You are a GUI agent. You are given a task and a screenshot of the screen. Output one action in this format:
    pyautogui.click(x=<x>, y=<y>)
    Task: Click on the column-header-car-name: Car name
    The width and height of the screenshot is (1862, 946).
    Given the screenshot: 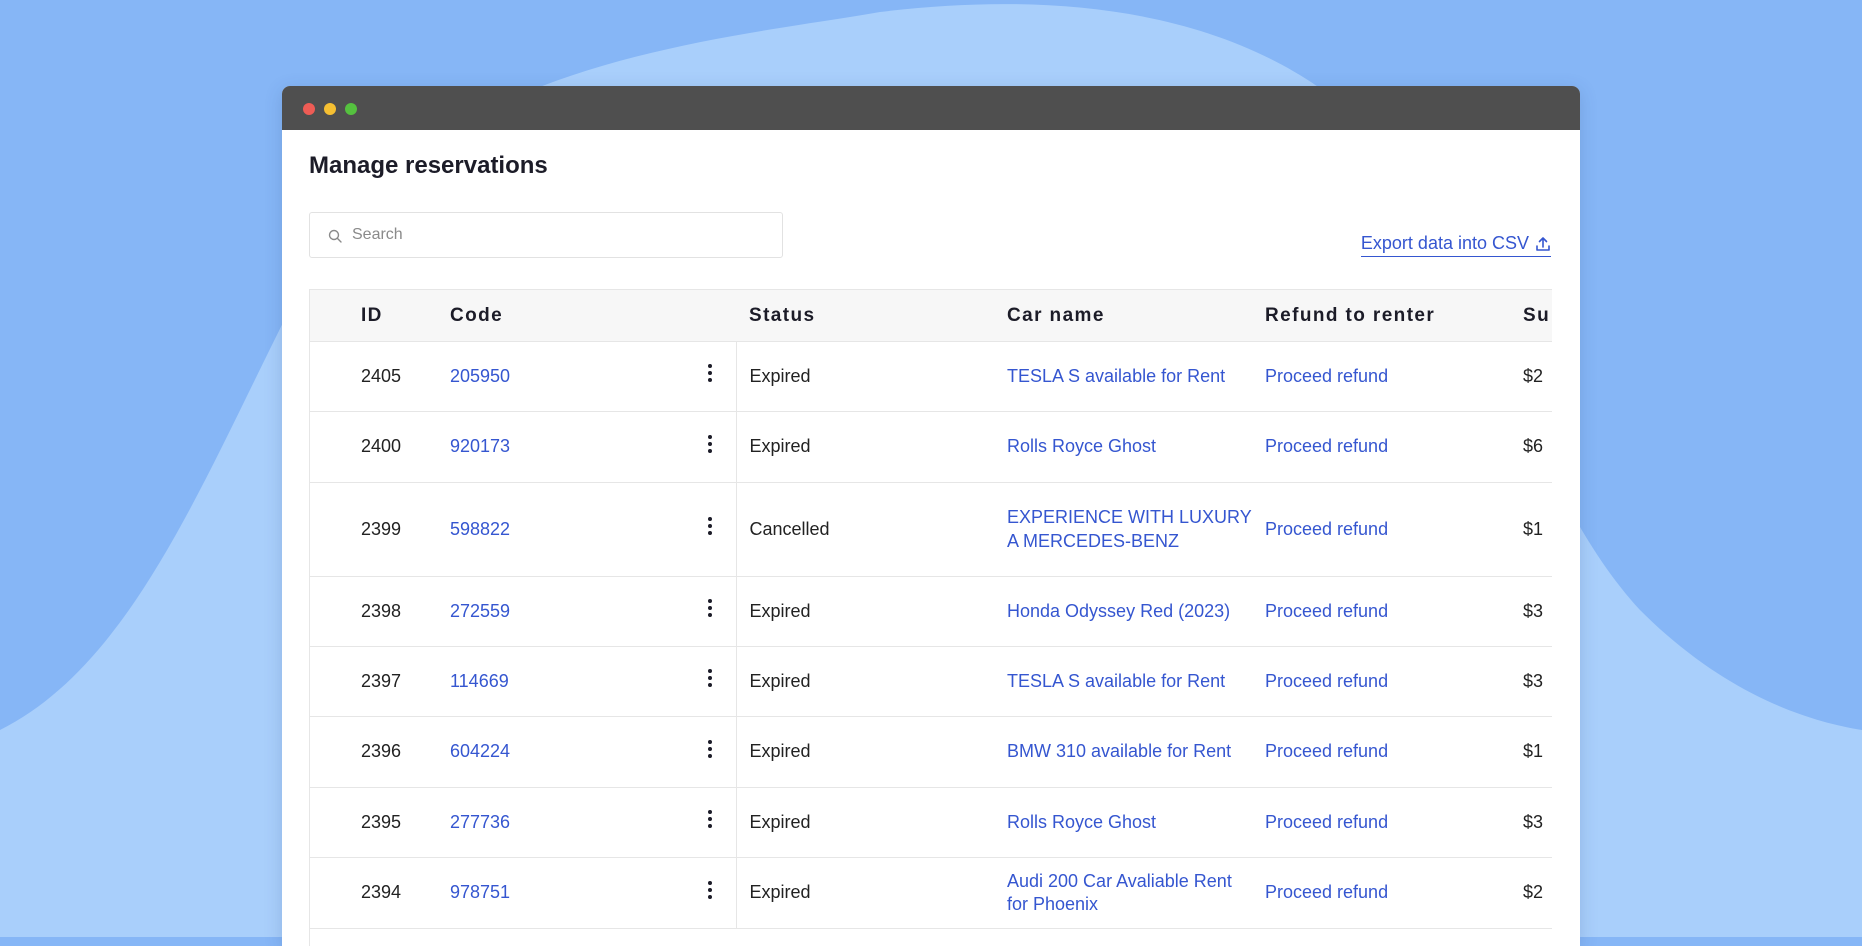 What is the action you would take?
    pyautogui.click(x=1136, y=316)
    